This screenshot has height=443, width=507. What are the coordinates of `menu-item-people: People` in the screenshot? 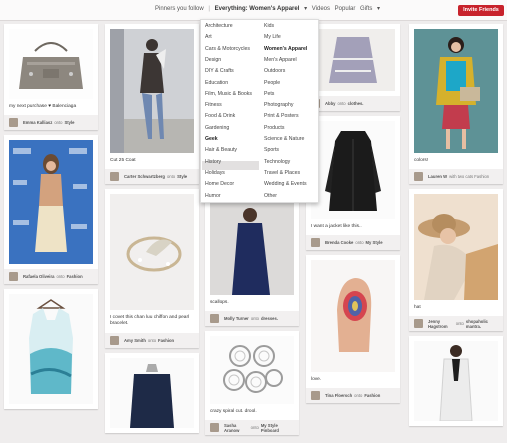 It's located at (272, 83).